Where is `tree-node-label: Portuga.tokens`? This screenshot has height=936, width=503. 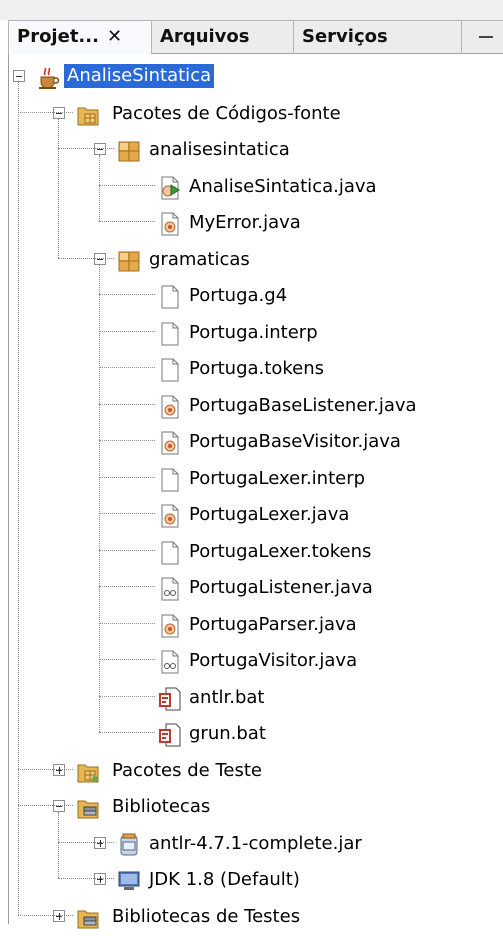 tree-node-label: Portuga.tokens is located at coordinates (256, 368).